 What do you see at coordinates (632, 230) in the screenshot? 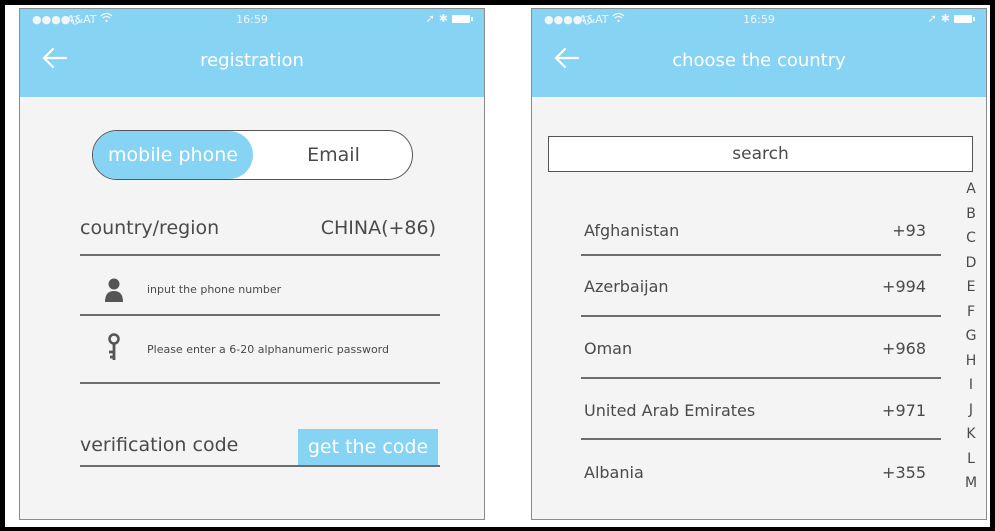
I see `country-name: Afghanistan` at bounding box center [632, 230].